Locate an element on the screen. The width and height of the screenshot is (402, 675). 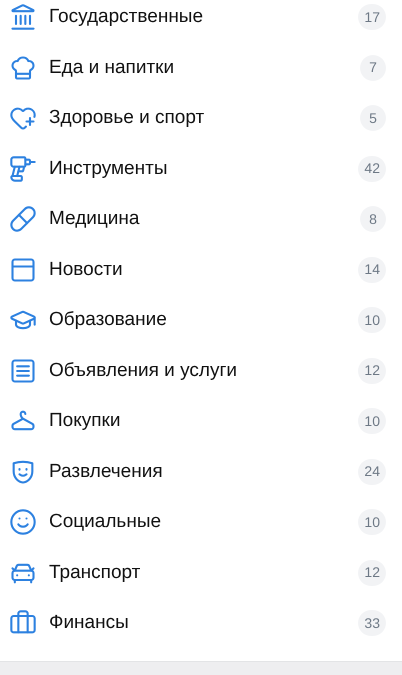
count-badge: 8 is located at coordinates (373, 219).